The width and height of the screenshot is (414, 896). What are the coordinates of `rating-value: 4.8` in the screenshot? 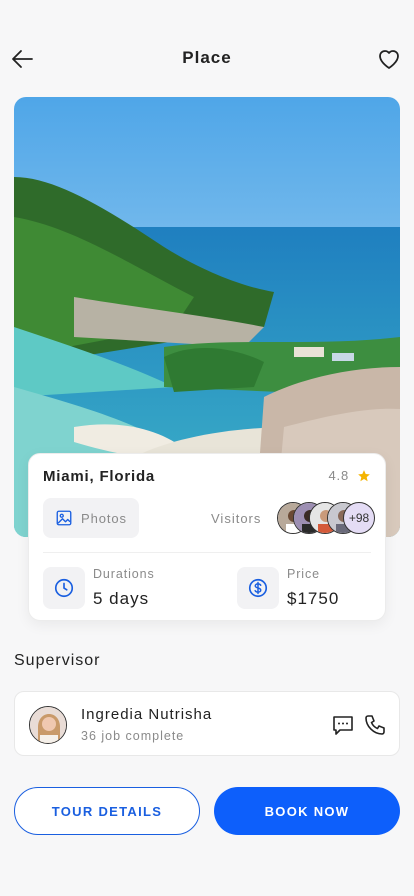 It's located at (338, 475).